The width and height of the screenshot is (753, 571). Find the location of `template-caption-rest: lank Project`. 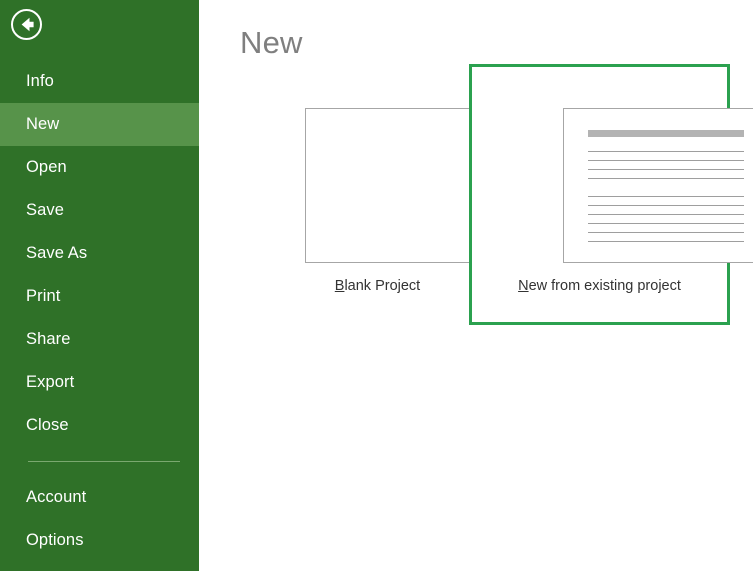

template-caption-rest: lank Project is located at coordinates (382, 286).